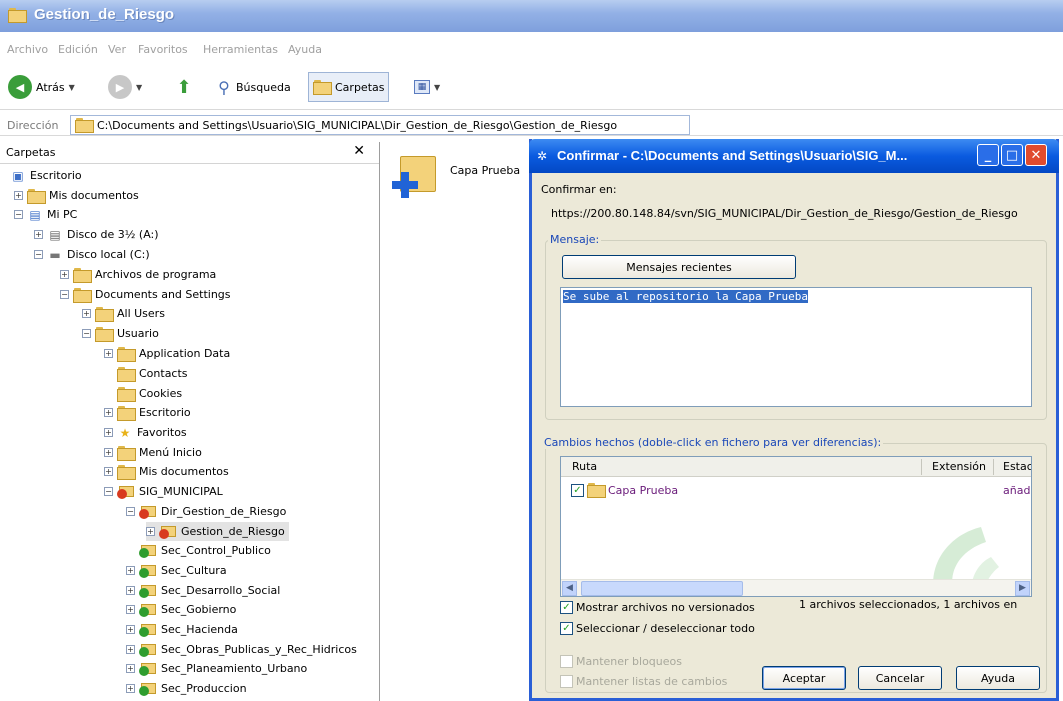 The image size is (1063, 701). I want to click on tree-item: + Application Data, so click(167, 353).